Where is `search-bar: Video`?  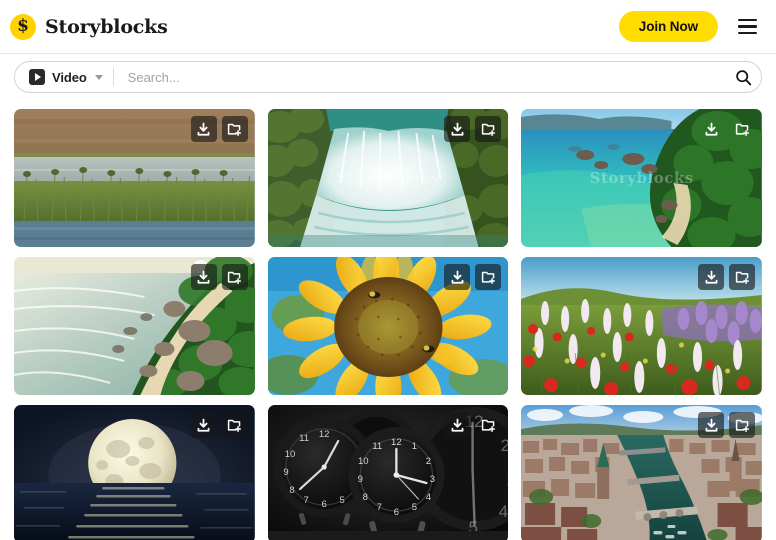 search-bar: Video is located at coordinates (388, 77).